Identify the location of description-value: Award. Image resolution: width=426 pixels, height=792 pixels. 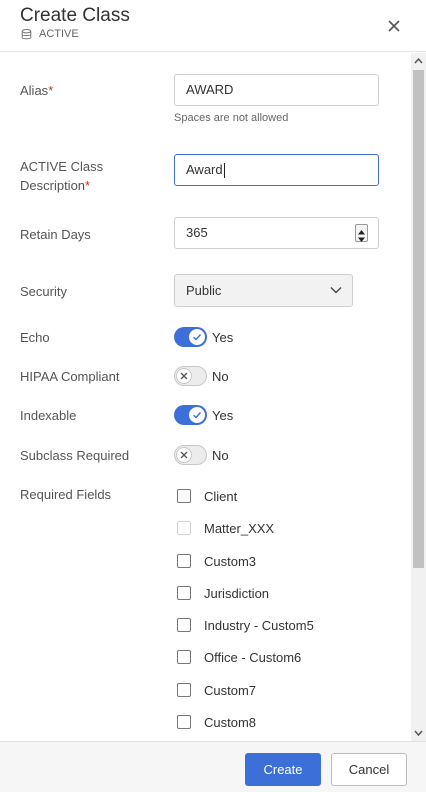
(204, 169).